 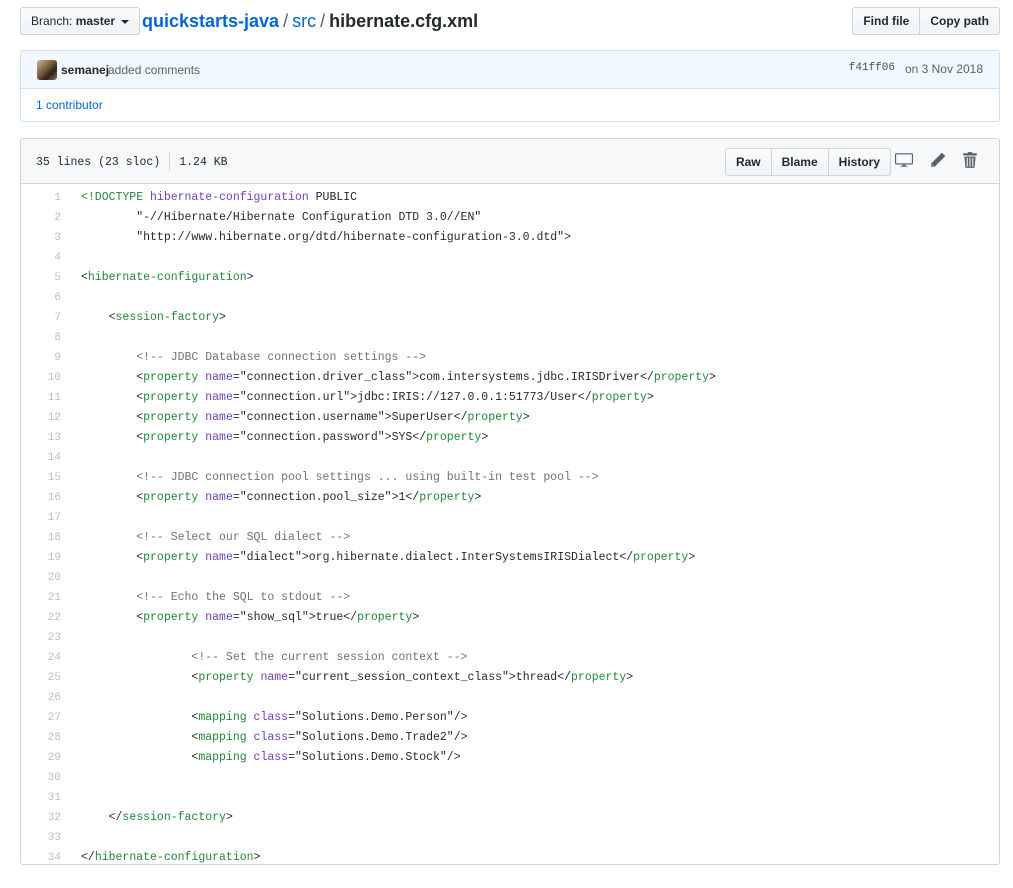 I want to click on line-number: 34, so click(x=41, y=856).